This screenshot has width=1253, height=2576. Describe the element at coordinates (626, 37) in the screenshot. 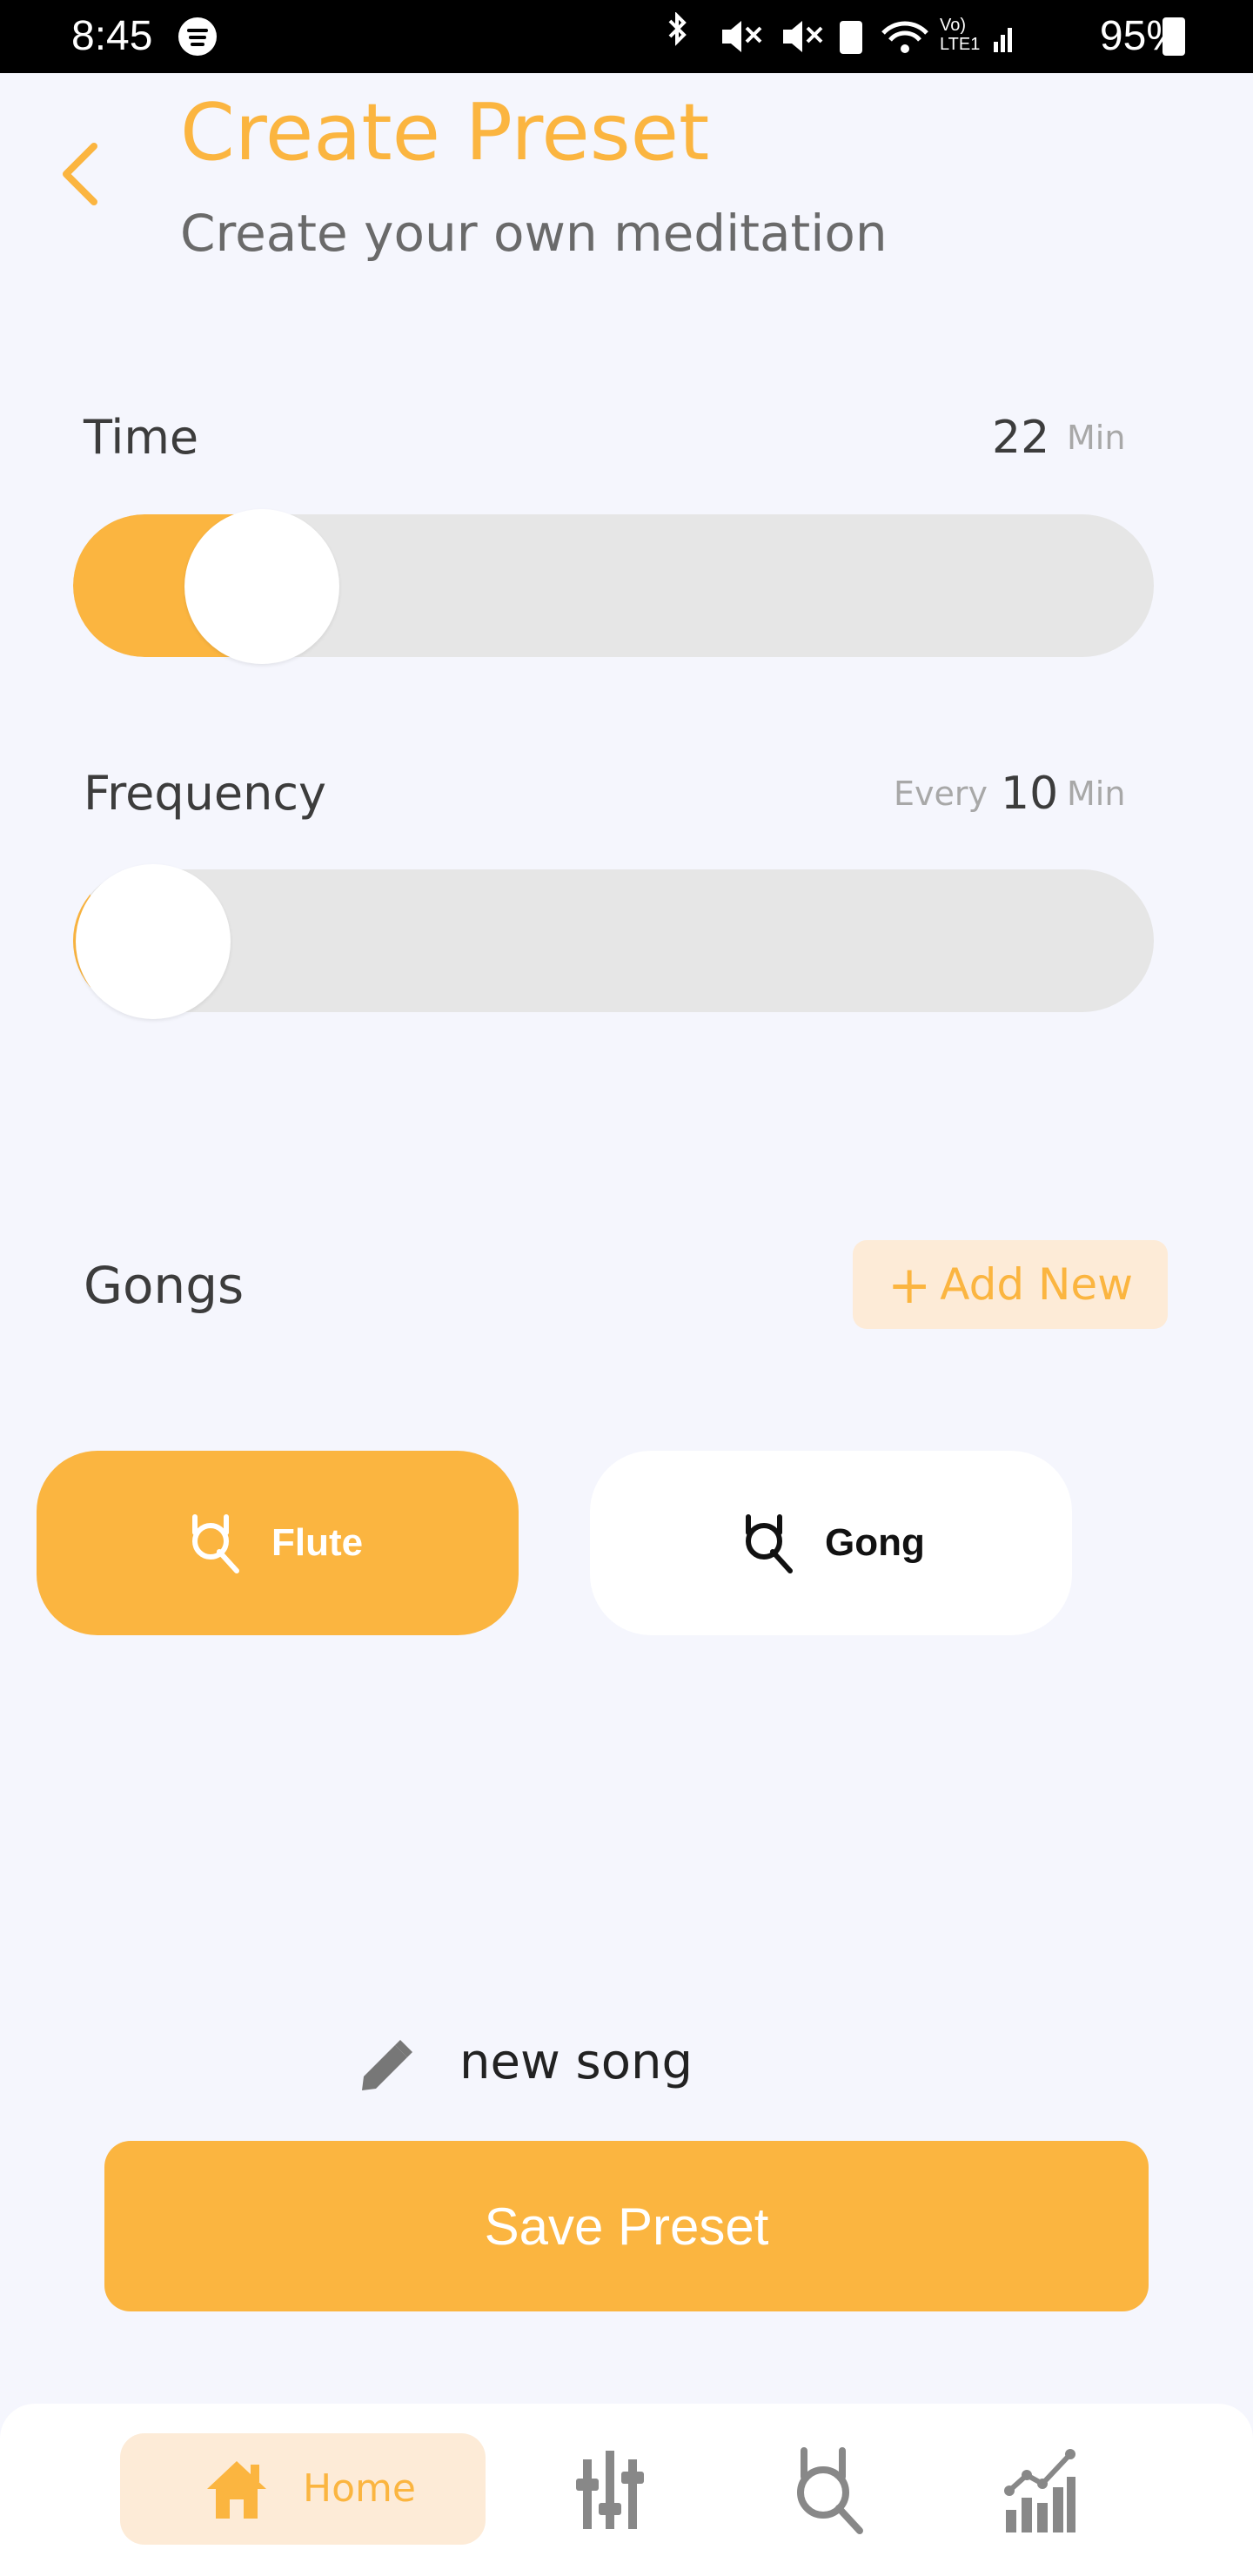

I see `status-bar: 8:45 Vo) LTE1 95%` at that location.